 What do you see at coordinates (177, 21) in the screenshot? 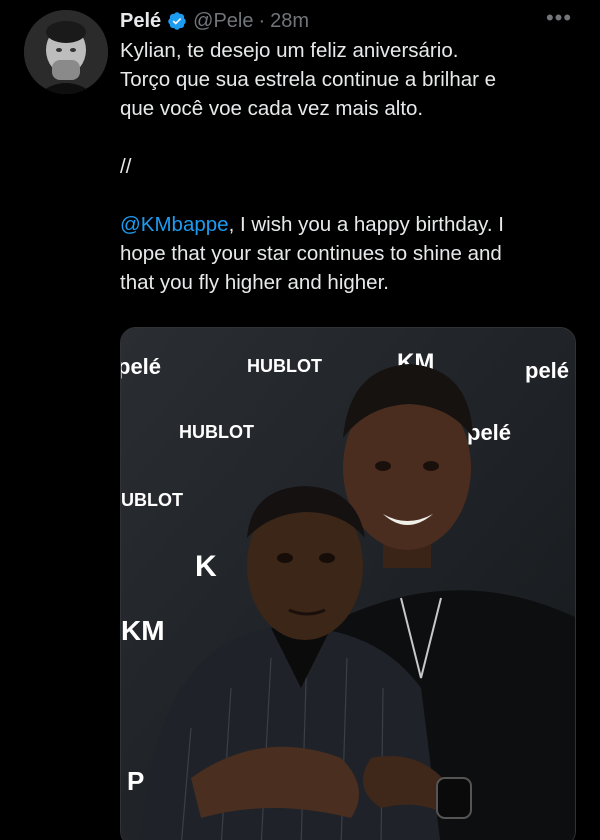
I see `verified-badge-icon` at bounding box center [177, 21].